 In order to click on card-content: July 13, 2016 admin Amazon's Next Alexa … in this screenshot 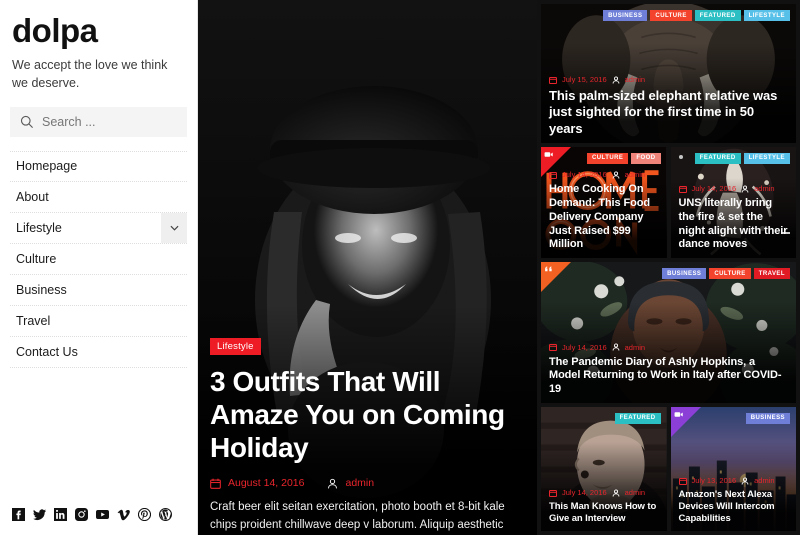, I will do `click(733, 500)`.